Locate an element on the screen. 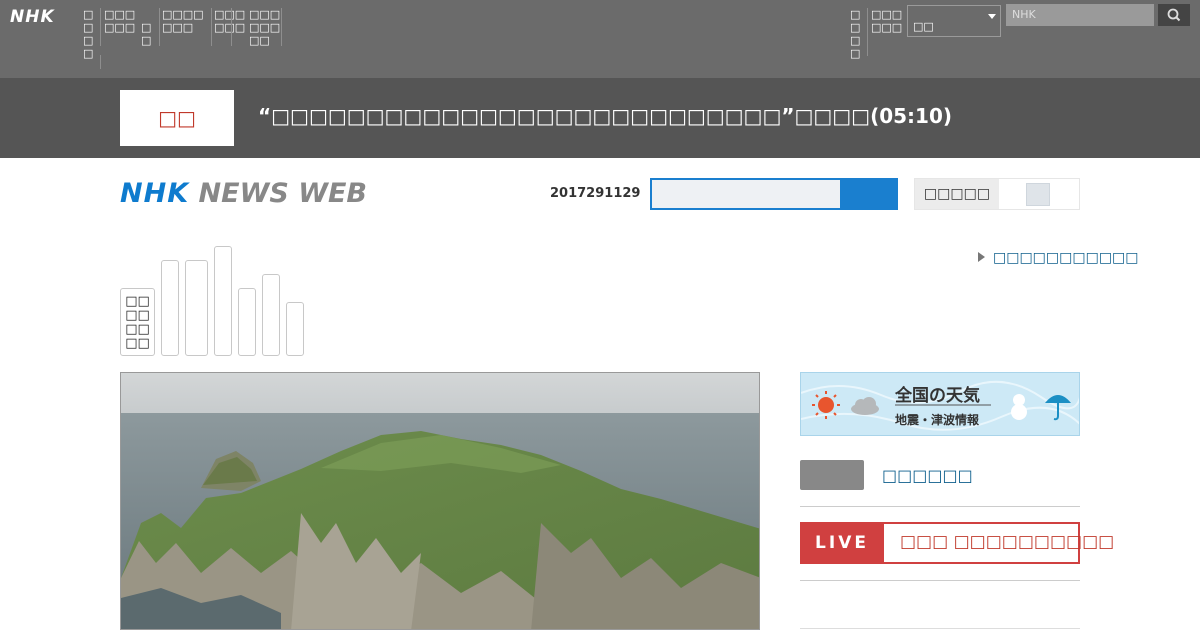 This screenshot has height=630, width=1200. current-date: 2017291129 is located at coordinates (595, 193).